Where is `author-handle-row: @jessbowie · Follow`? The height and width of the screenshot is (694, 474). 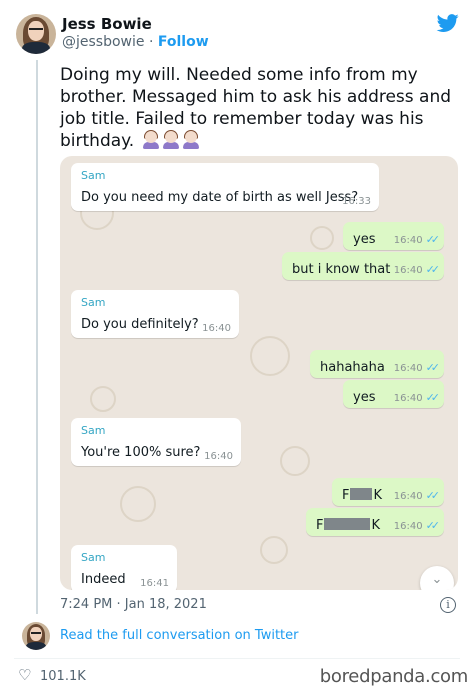 author-handle-row: @jessbowie · Follow is located at coordinates (135, 42).